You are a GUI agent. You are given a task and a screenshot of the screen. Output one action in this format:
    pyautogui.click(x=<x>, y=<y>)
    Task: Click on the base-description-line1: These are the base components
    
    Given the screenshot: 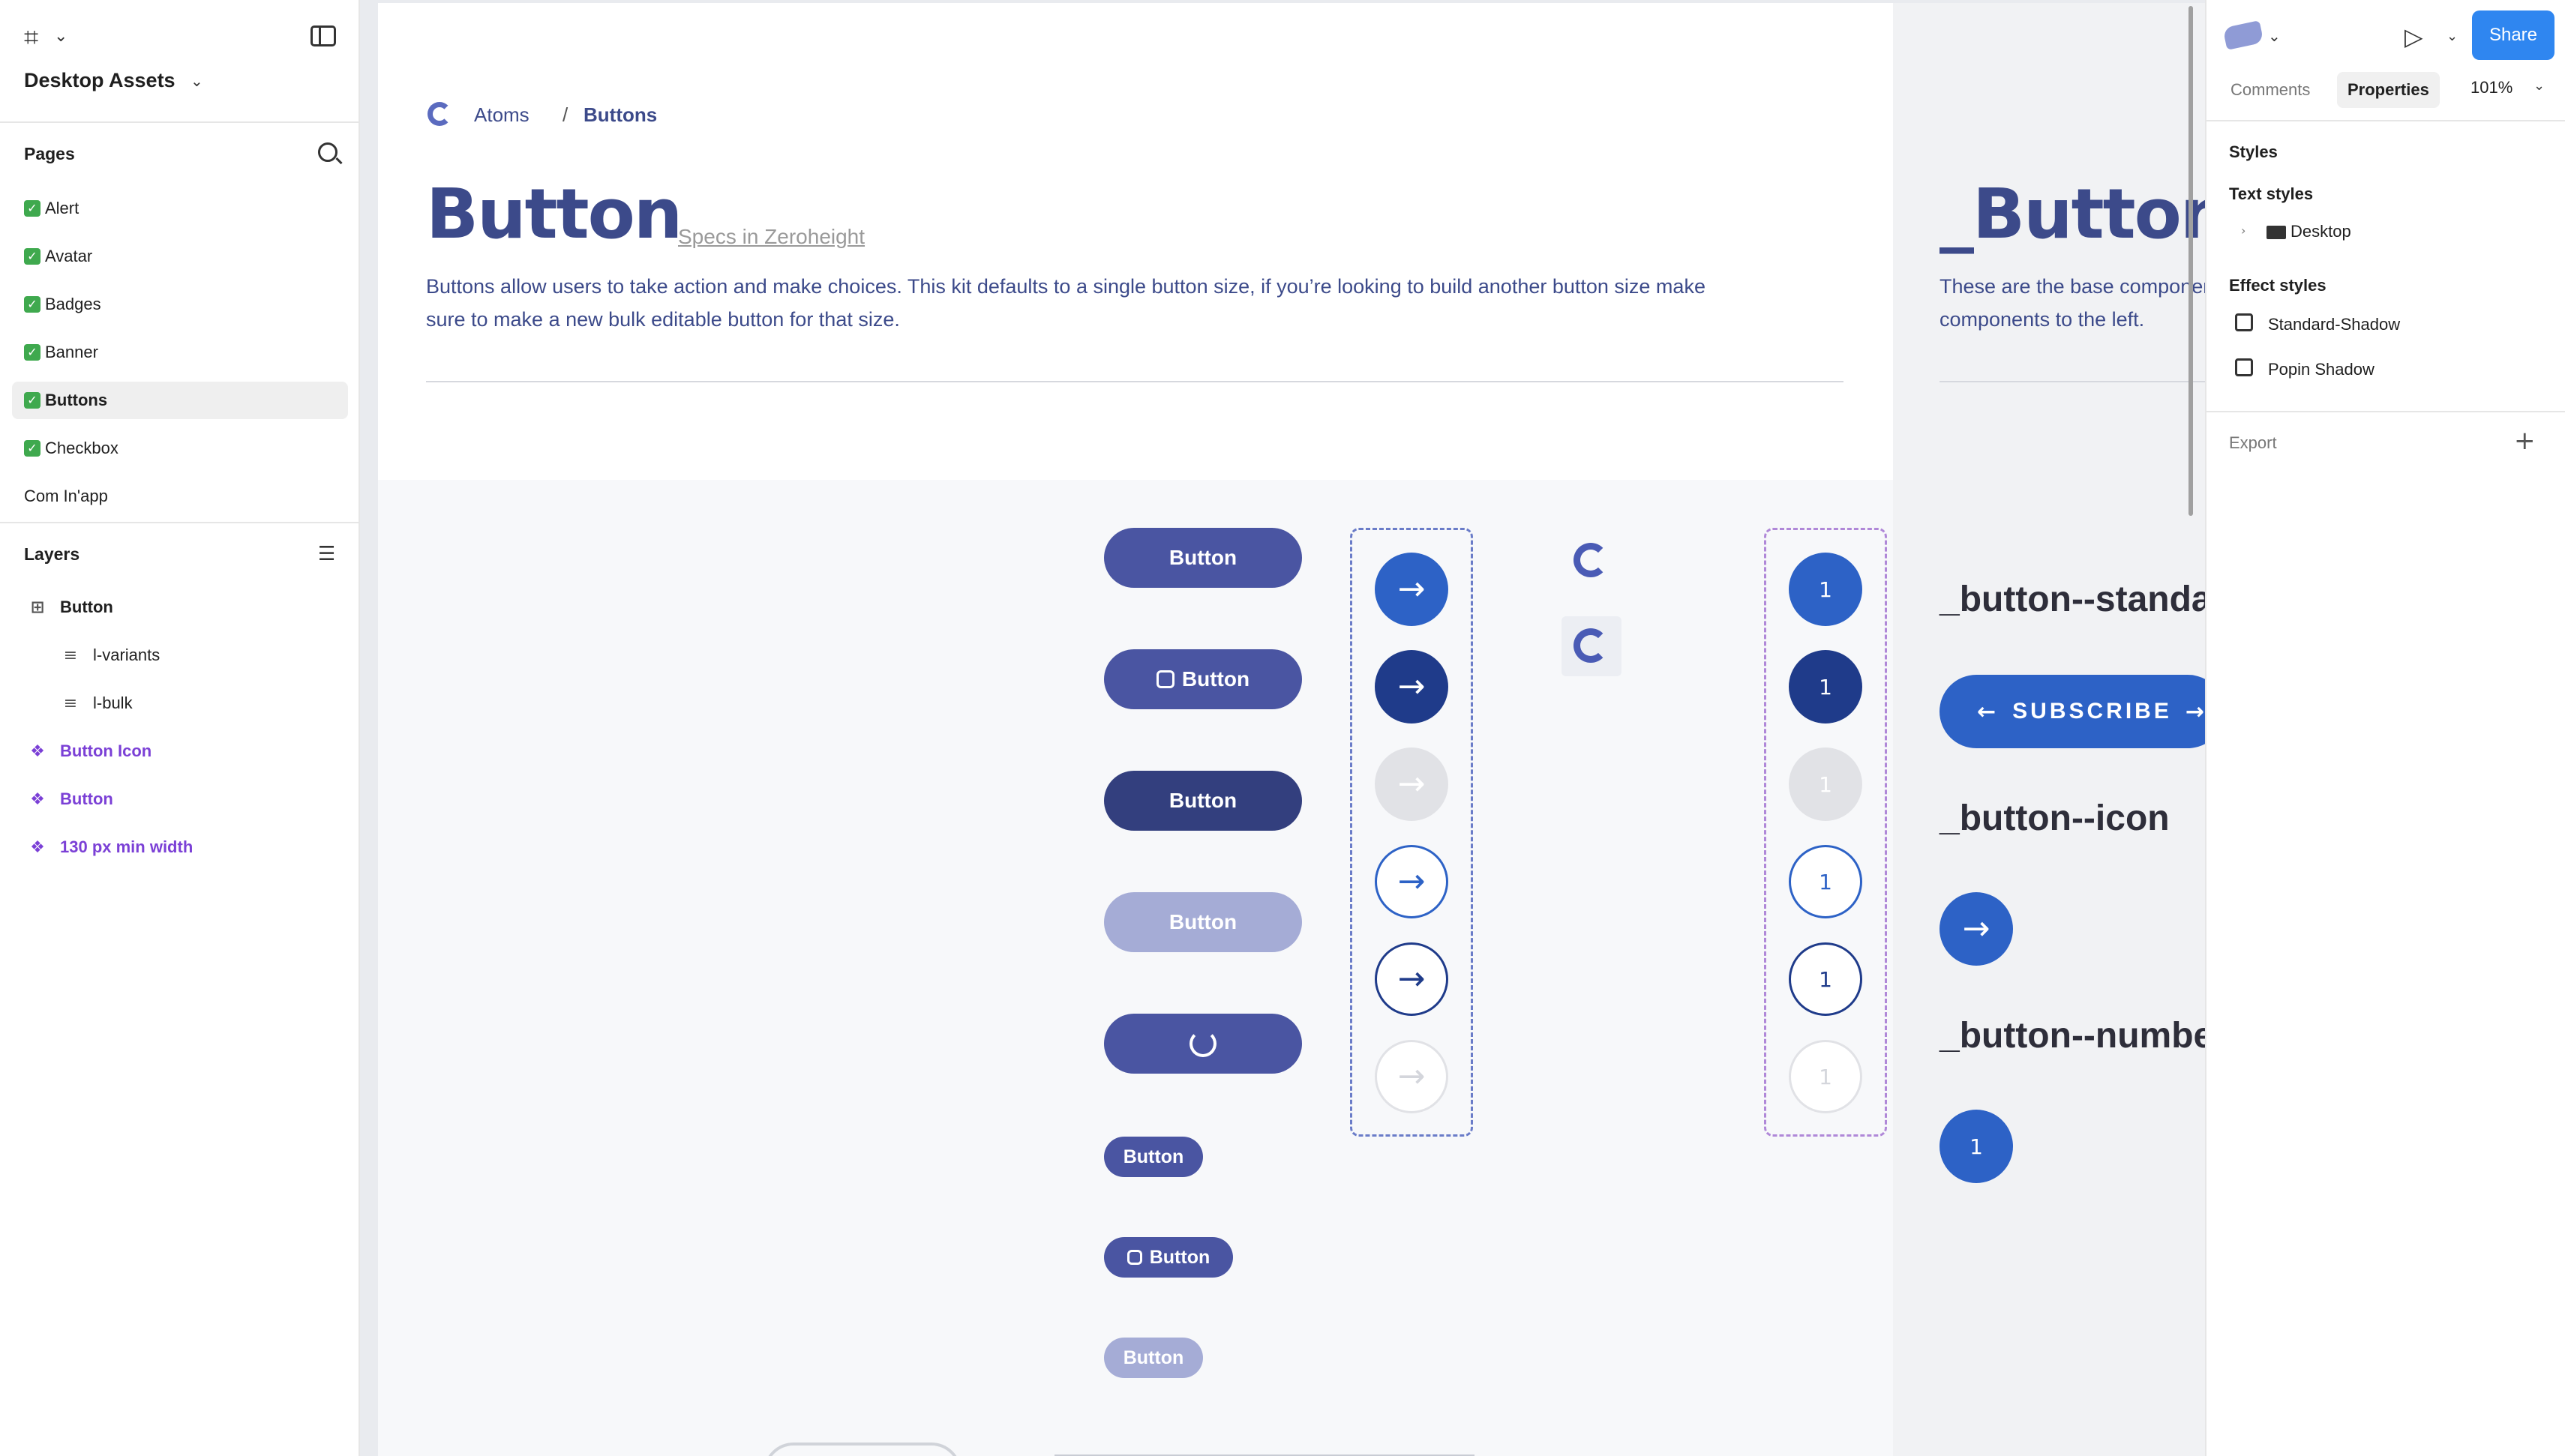 What is the action you would take?
    pyautogui.click(x=2072, y=286)
    